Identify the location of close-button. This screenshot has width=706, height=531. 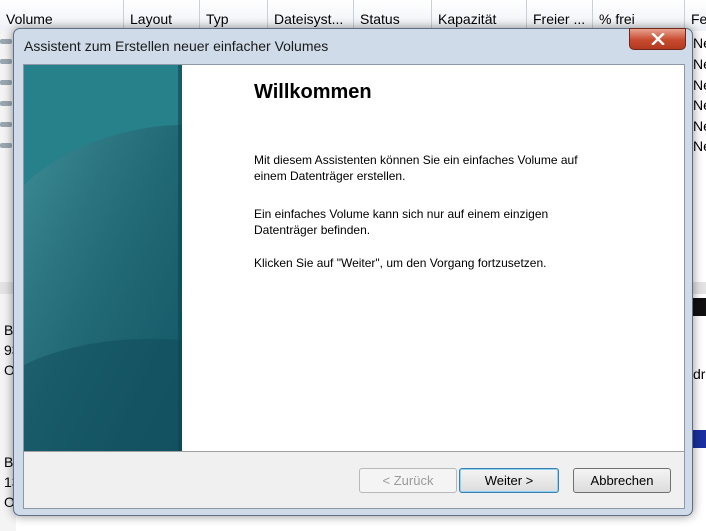
(657, 39).